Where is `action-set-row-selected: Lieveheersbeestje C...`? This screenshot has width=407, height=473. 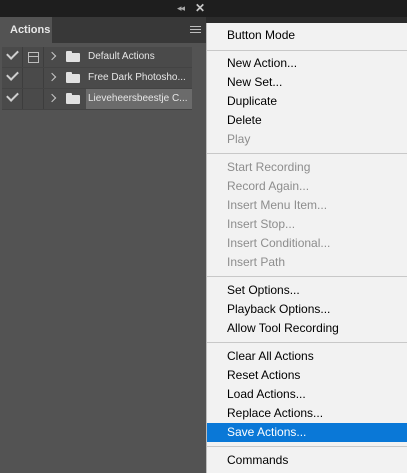
action-set-row-selected: Lieveheersbeestje C... is located at coordinates (97, 99).